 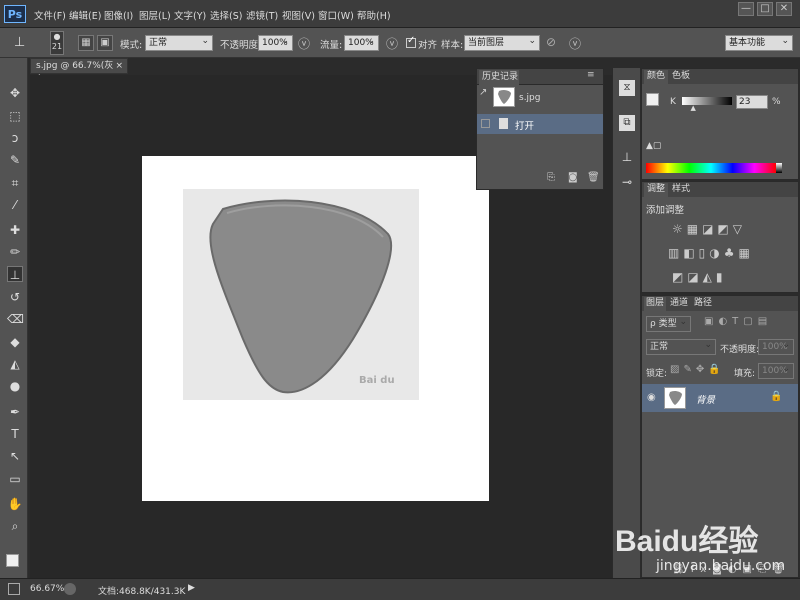 I want to click on history-step-row: 打开, so click(x=540, y=124).